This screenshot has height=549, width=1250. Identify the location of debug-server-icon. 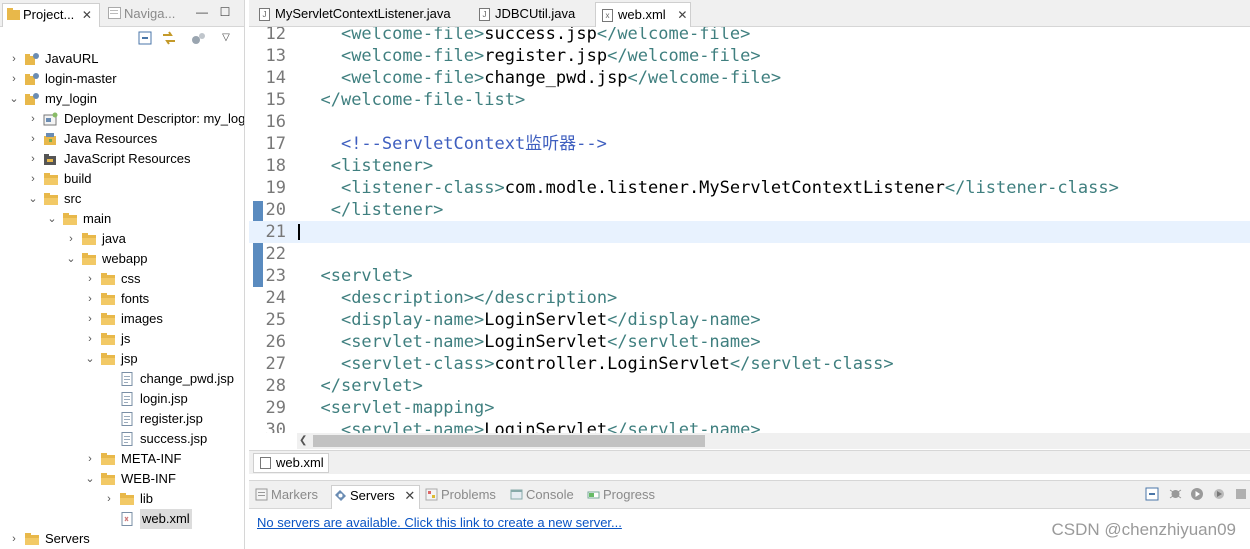
(1175, 494).